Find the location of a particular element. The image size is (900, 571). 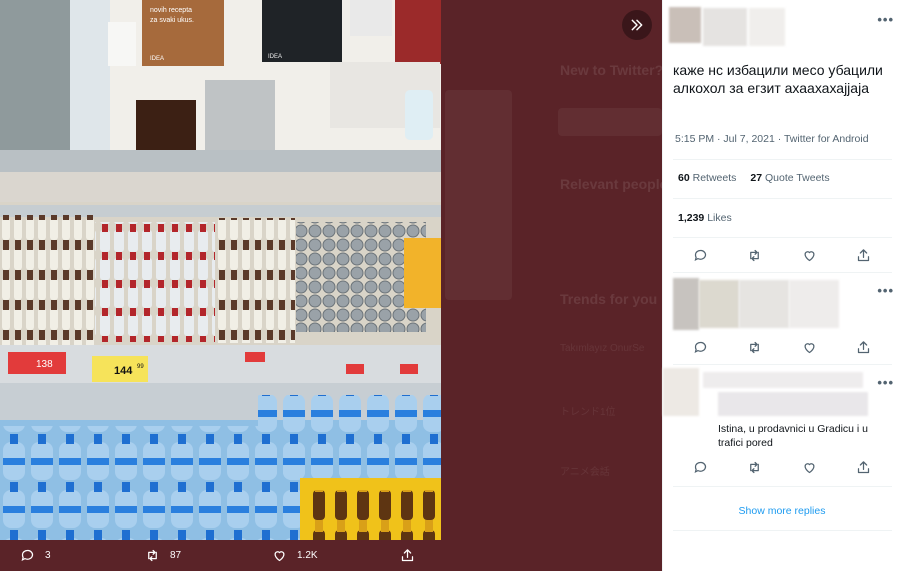

viewer-like-count: 1.2K is located at coordinates (307, 555).